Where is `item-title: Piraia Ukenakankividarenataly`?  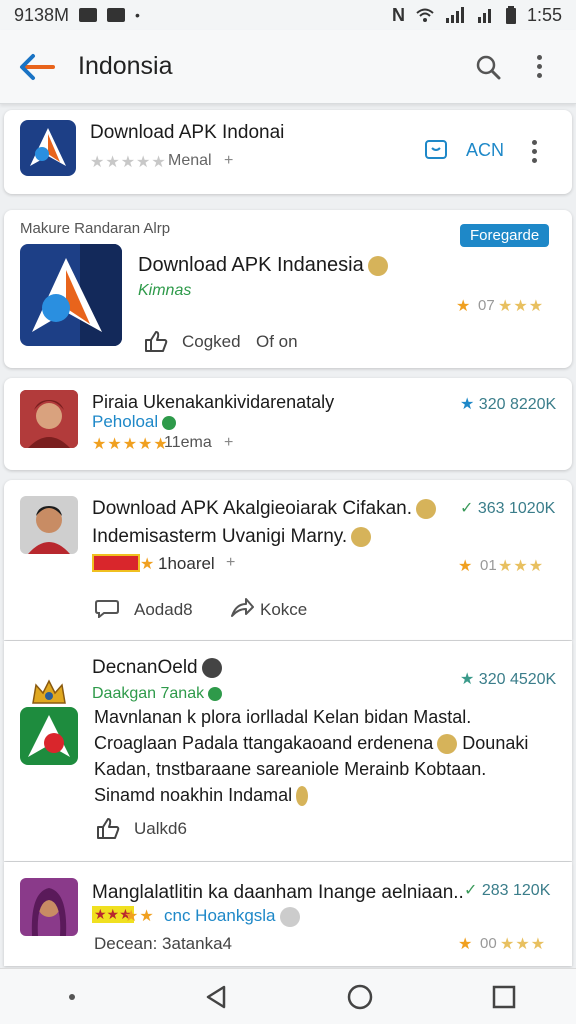 item-title: Piraia Ukenakankividarenataly is located at coordinates (213, 402).